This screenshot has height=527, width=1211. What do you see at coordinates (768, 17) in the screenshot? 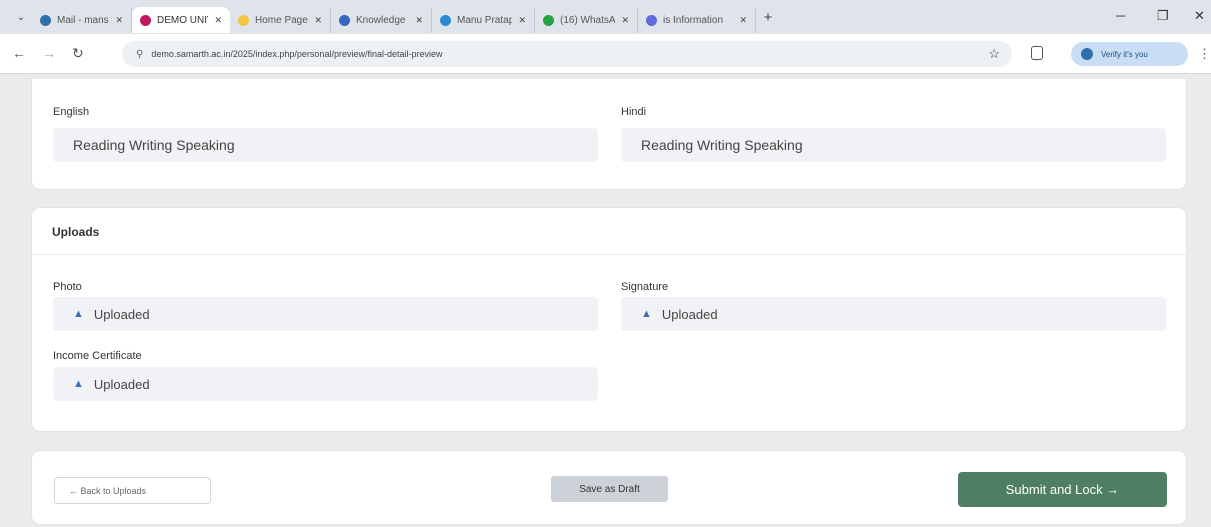
I see `new-tab-button: +` at bounding box center [768, 17].